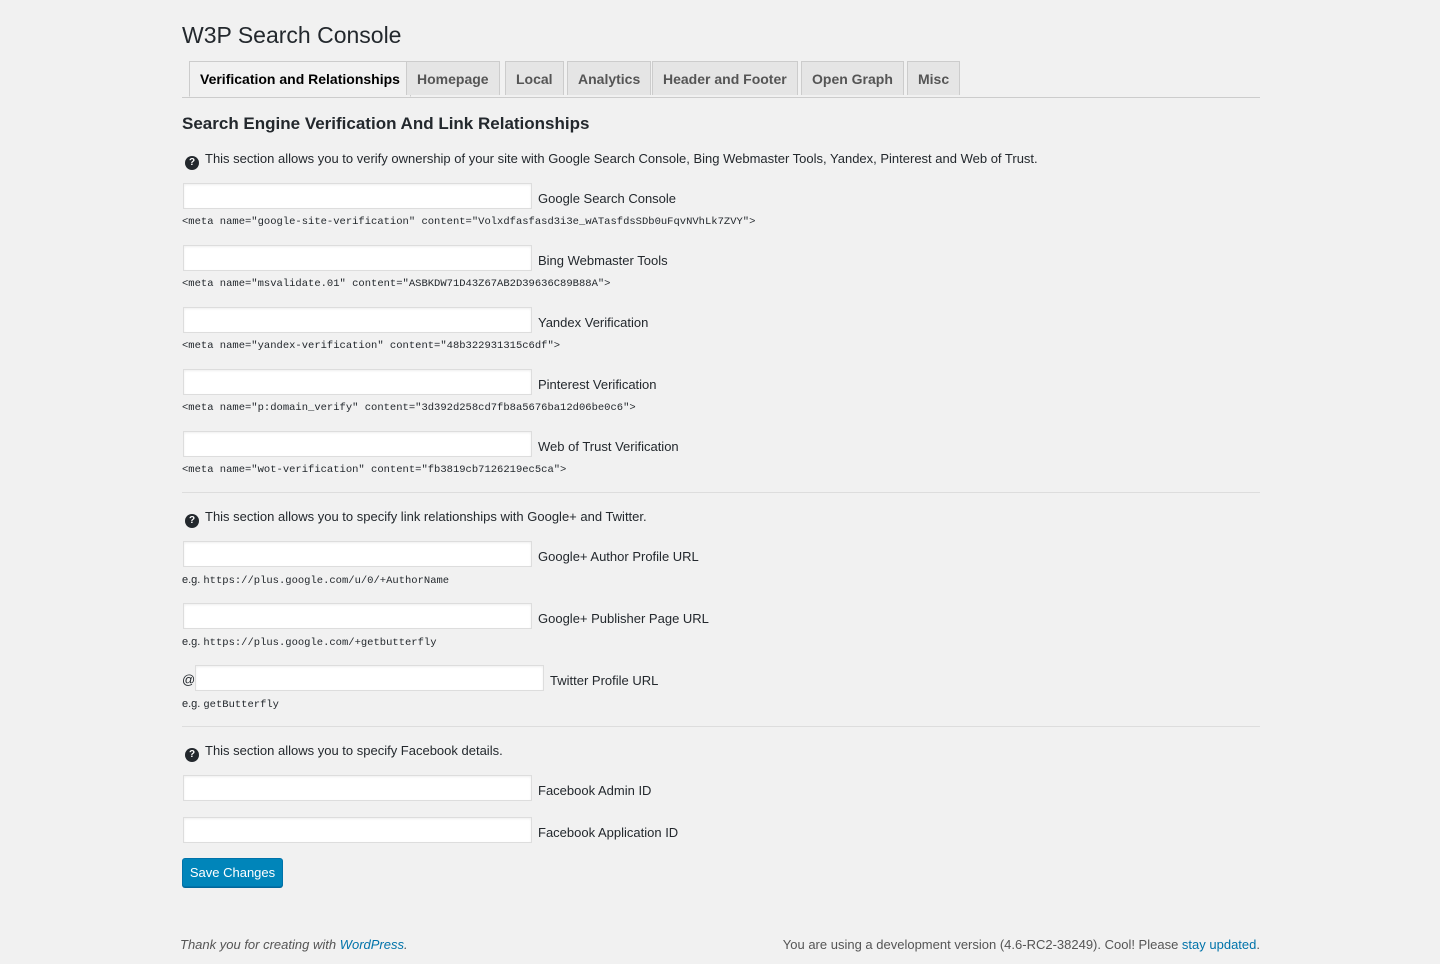 The width and height of the screenshot is (1440, 964). What do you see at coordinates (453, 78) in the screenshot?
I see `tab-homepage: Homepage` at bounding box center [453, 78].